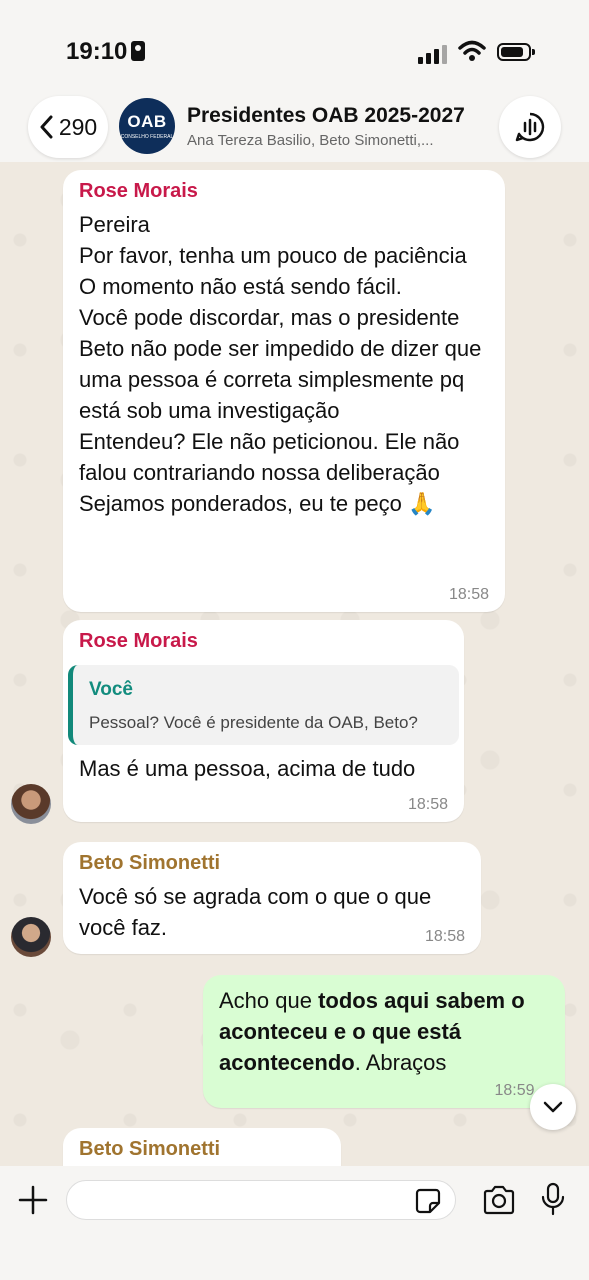  I want to click on battery-icon, so click(516, 52).